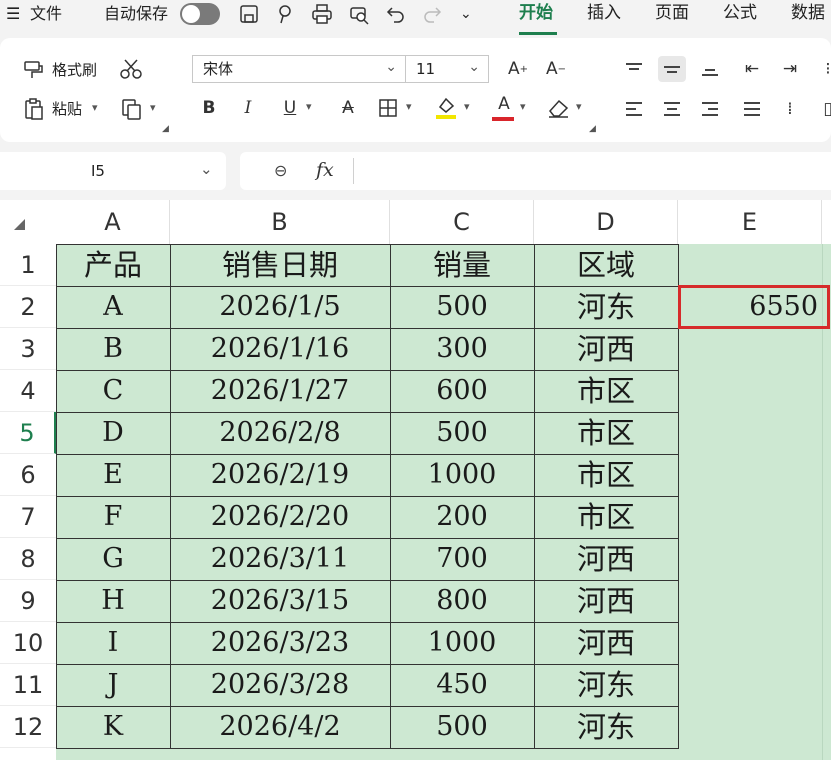 Image resolution: width=831 pixels, height=760 pixels. I want to click on select-all-corner, so click(28, 222).